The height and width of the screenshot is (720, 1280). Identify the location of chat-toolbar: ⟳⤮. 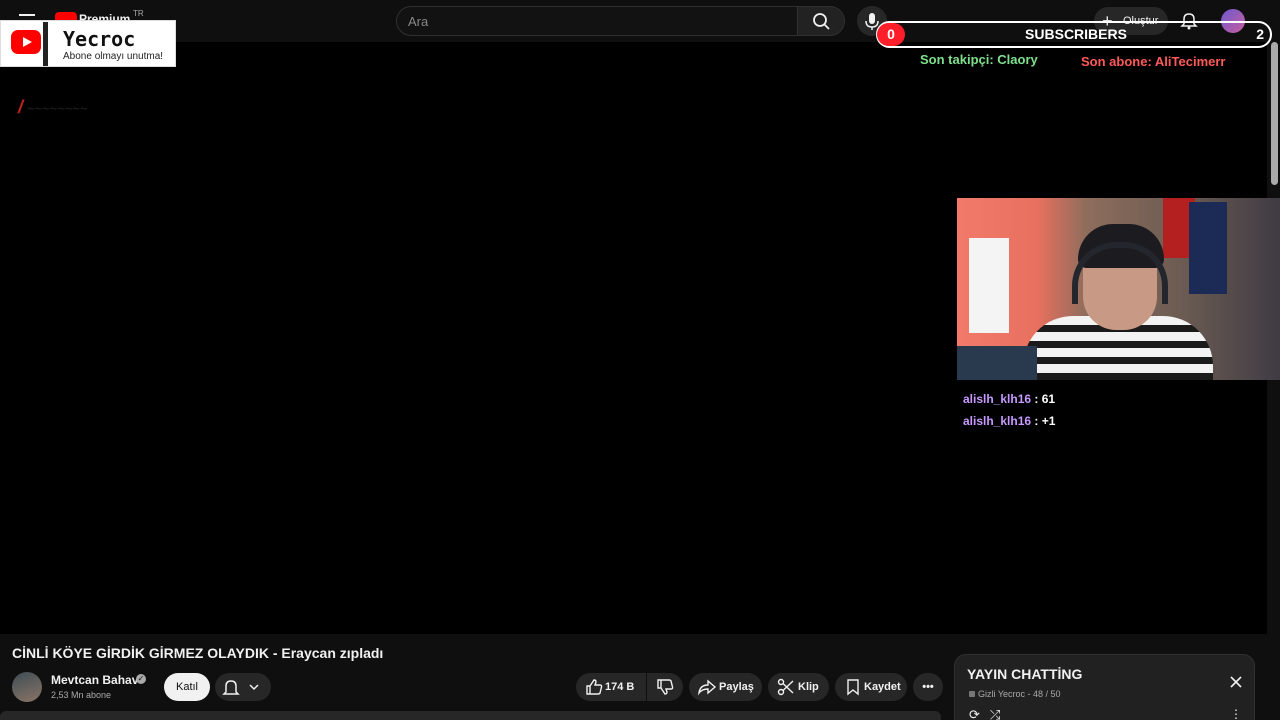
(989, 713).